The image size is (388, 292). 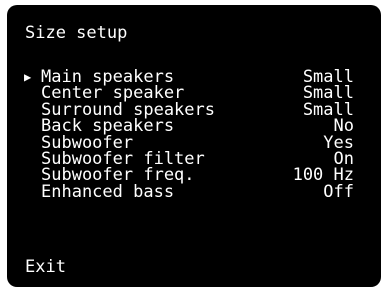 What do you see at coordinates (194, 191) in the screenshot?
I see `menu-item-enhanced-bass: Enhanced bass Off` at bounding box center [194, 191].